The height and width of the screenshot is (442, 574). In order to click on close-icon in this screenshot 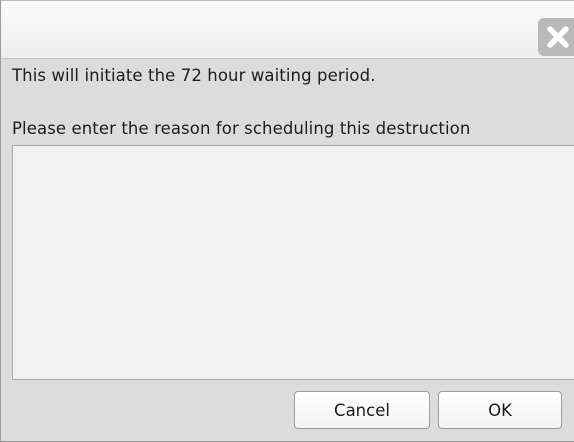, I will do `click(558, 37)`.